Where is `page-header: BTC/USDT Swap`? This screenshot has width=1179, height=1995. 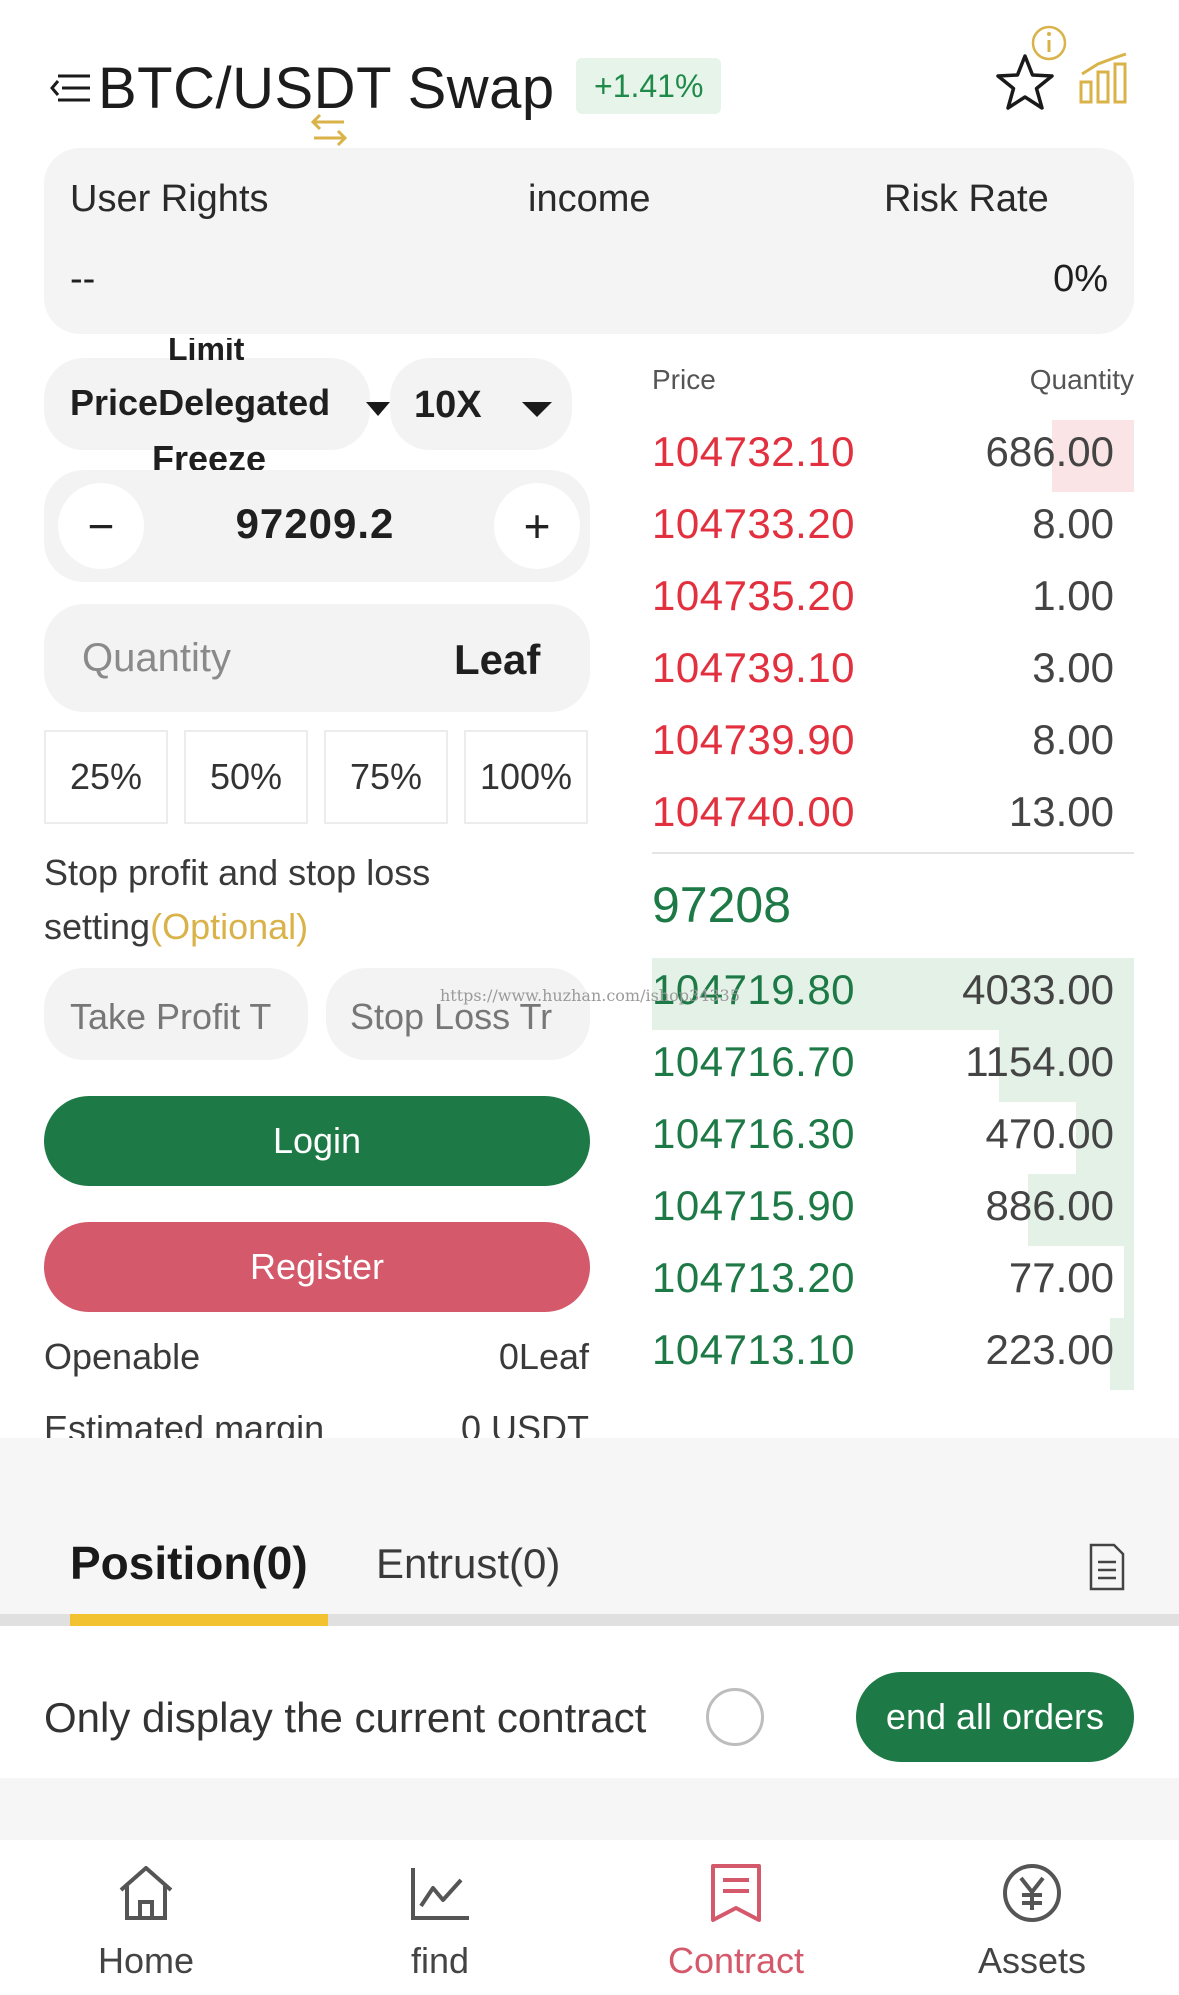 page-header: BTC/USDT Swap is located at coordinates (301, 88).